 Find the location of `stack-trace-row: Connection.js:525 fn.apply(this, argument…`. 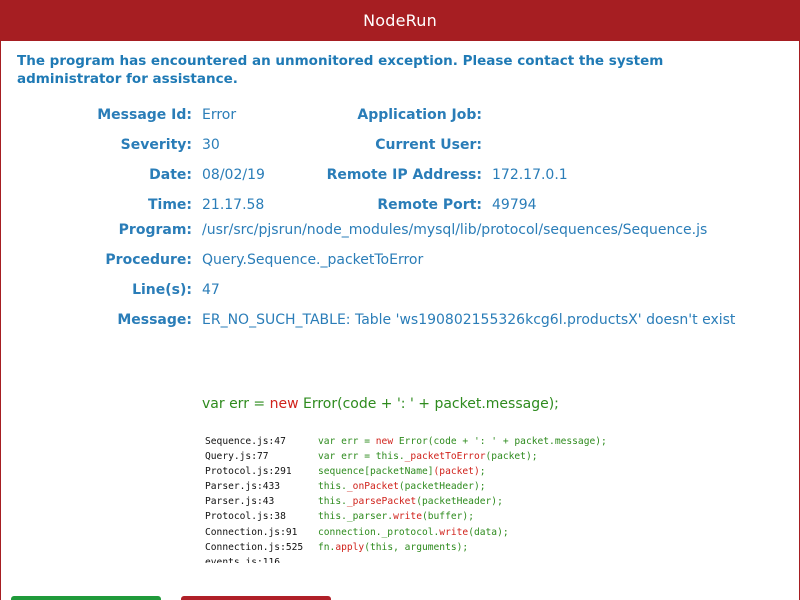

stack-trace-row: Connection.js:525 fn.apply(this, argument… is located at coordinates (485, 547).